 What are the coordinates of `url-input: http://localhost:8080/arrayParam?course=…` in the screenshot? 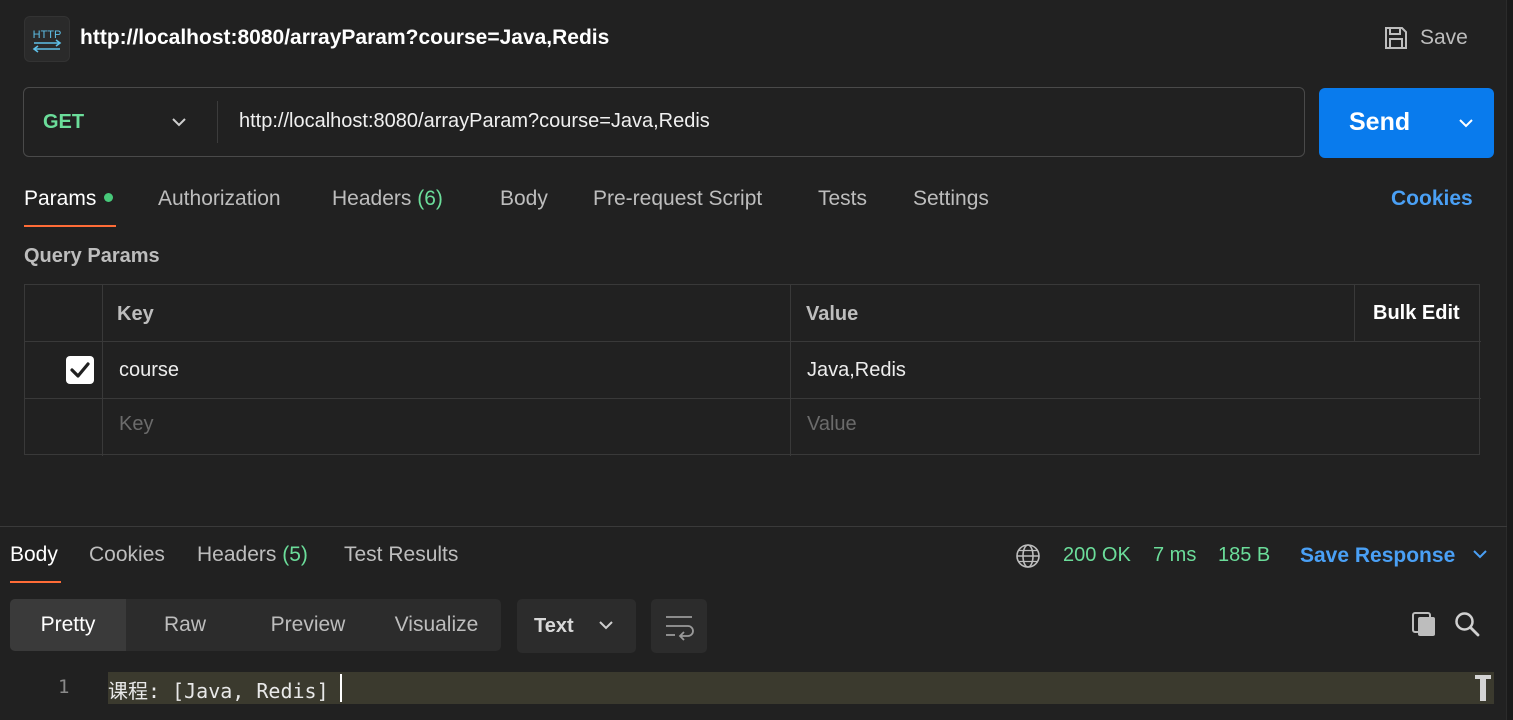 It's located at (474, 121).